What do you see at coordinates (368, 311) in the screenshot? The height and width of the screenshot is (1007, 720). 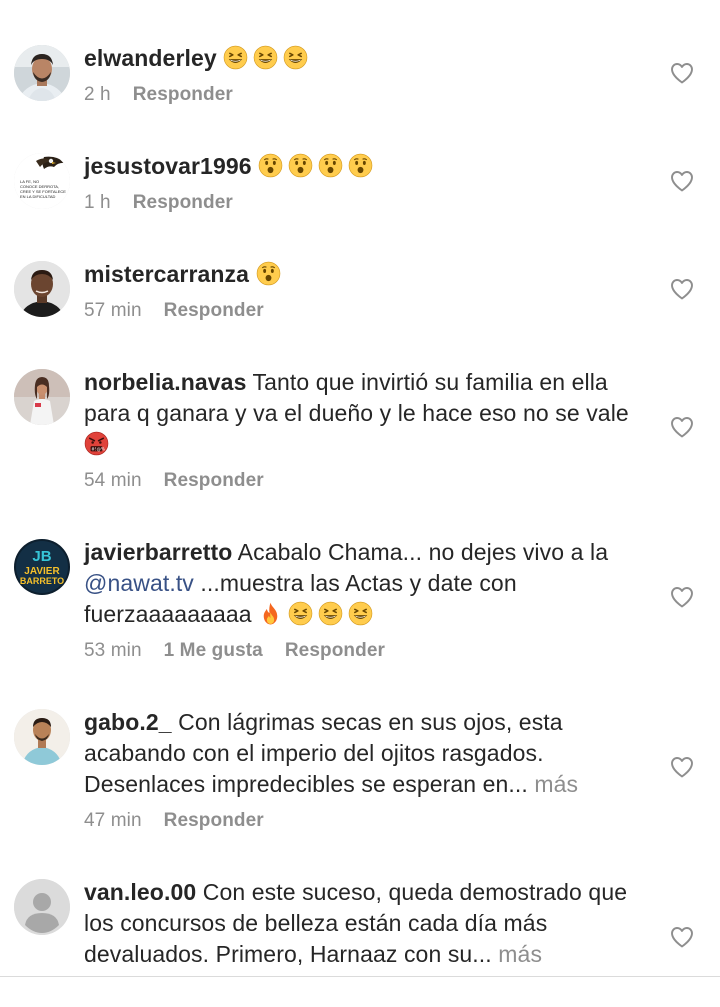 I see `comment-meta: 57 min Responder` at bounding box center [368, 311].